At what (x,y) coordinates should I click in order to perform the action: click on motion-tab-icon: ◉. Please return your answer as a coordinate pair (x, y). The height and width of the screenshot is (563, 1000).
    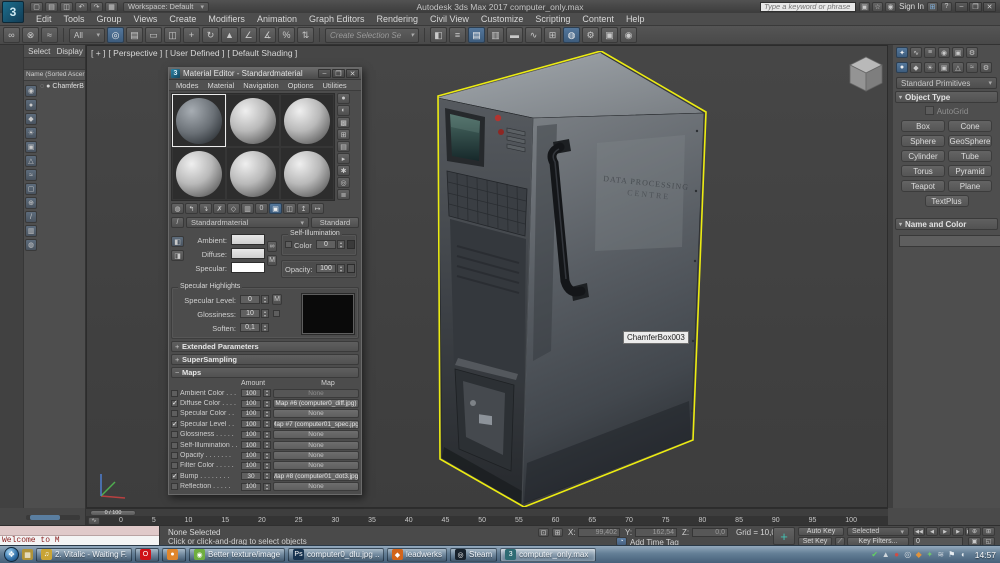
    Looking at the image, I should click on (944, 52).